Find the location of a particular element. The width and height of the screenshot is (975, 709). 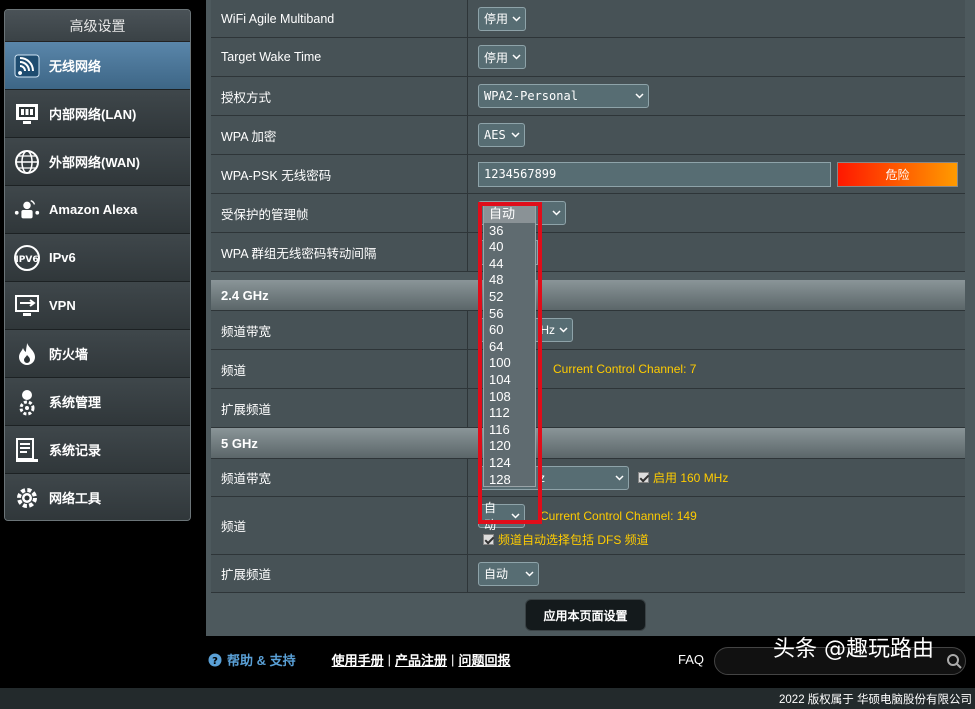

sidebar-item-label: 内部网络(LAN) is located at coordinates (93, 114).